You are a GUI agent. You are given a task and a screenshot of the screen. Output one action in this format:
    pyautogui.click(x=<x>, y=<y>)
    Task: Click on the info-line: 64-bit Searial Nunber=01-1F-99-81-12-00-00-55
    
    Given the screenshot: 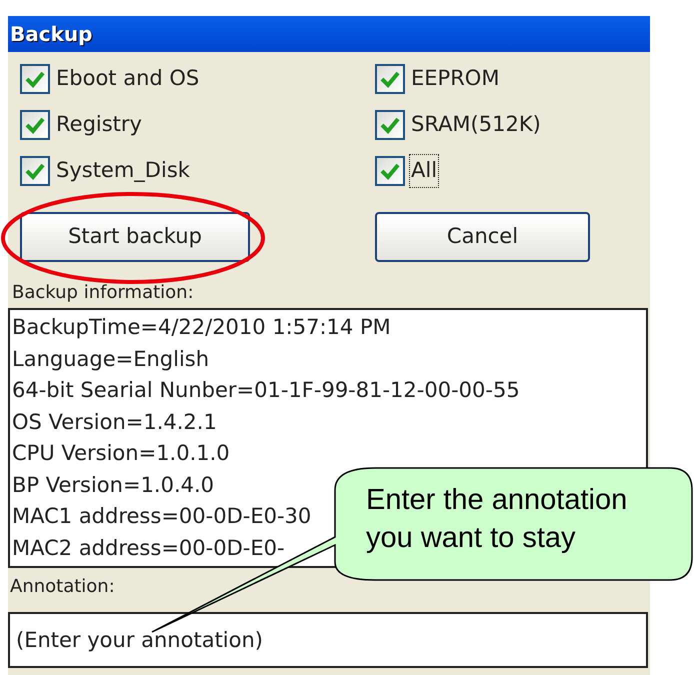 What is the action you would take?
    pyautogui.click(x=266, y=390)
    